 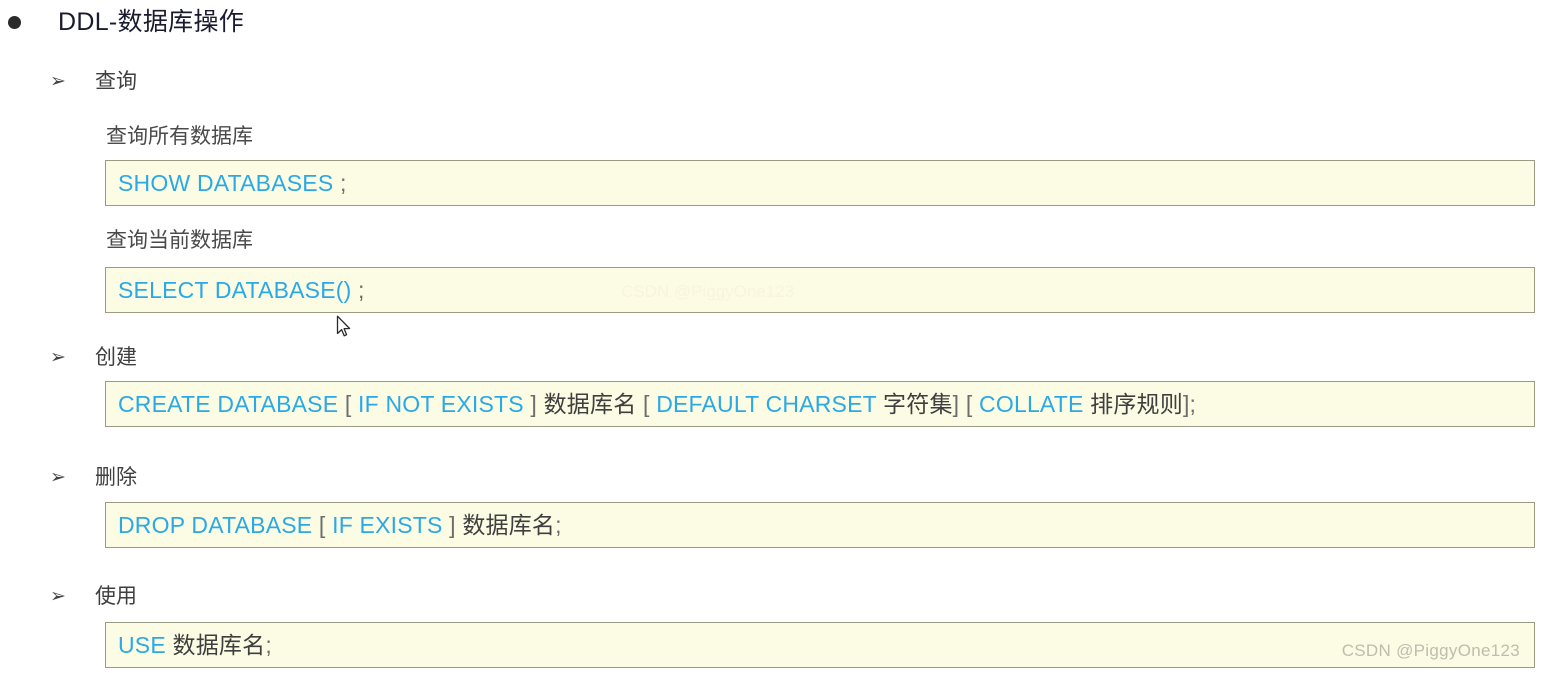 I want to click on watermark-faint: CSDN @PiggyOne123, so click(x=708, y=291).